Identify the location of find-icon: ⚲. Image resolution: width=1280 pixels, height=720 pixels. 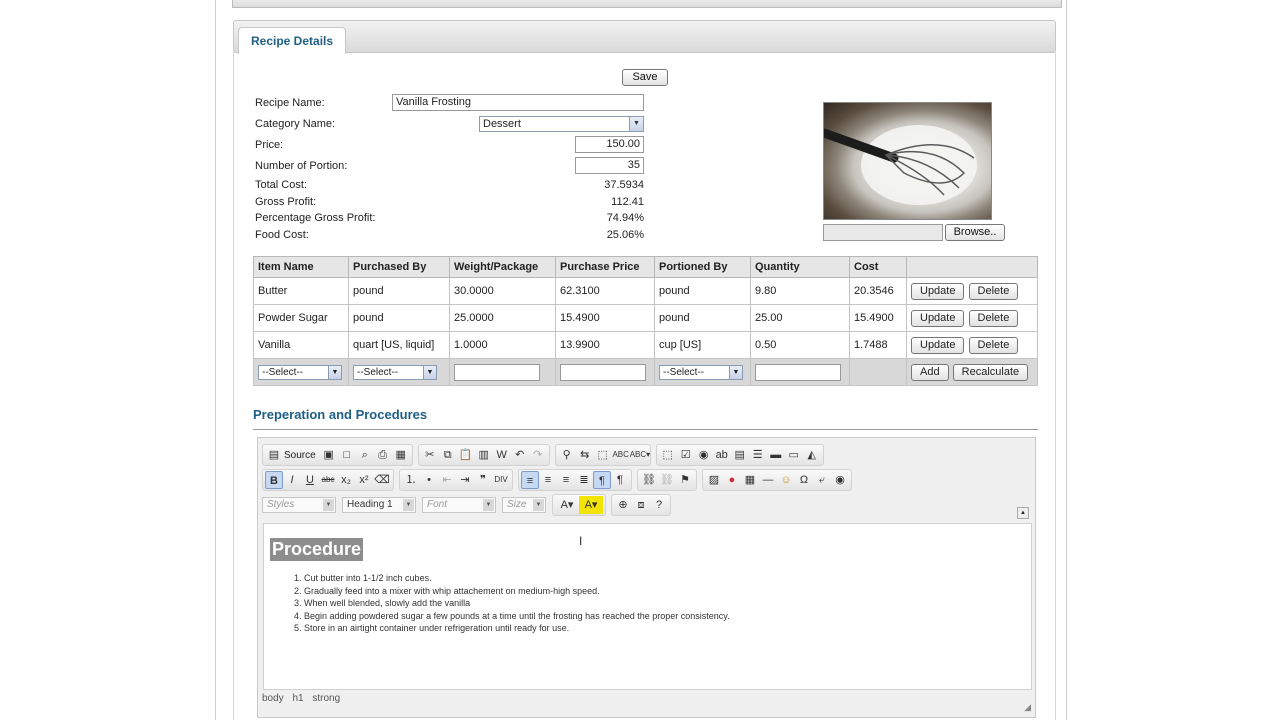
(567, 455).